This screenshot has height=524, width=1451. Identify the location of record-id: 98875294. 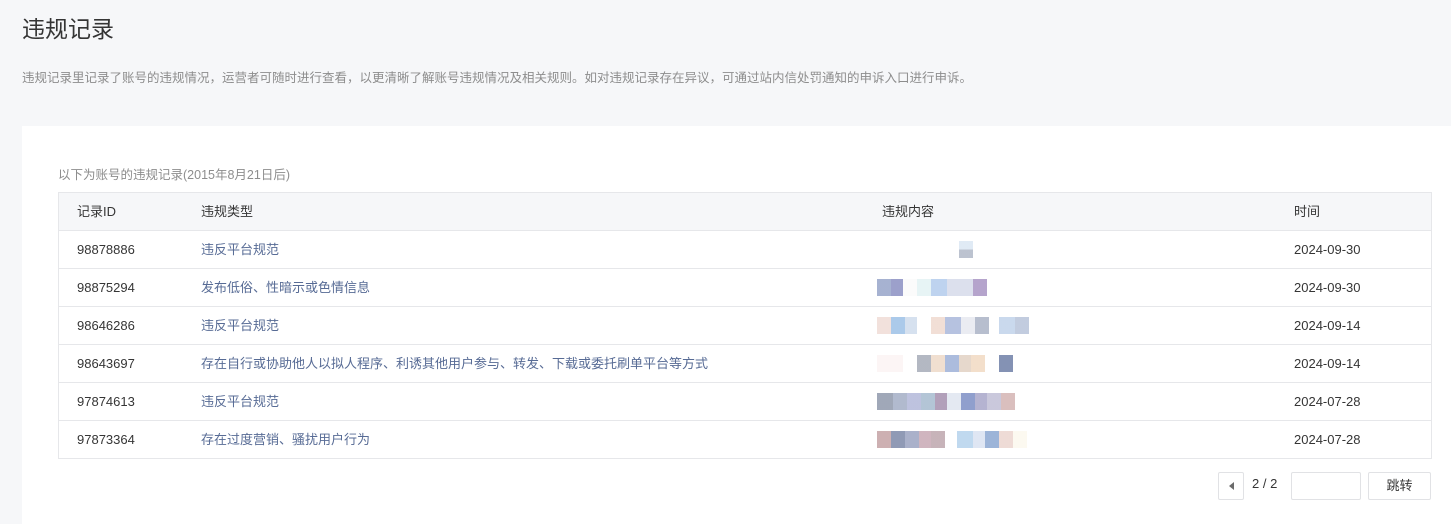
(106, 287).